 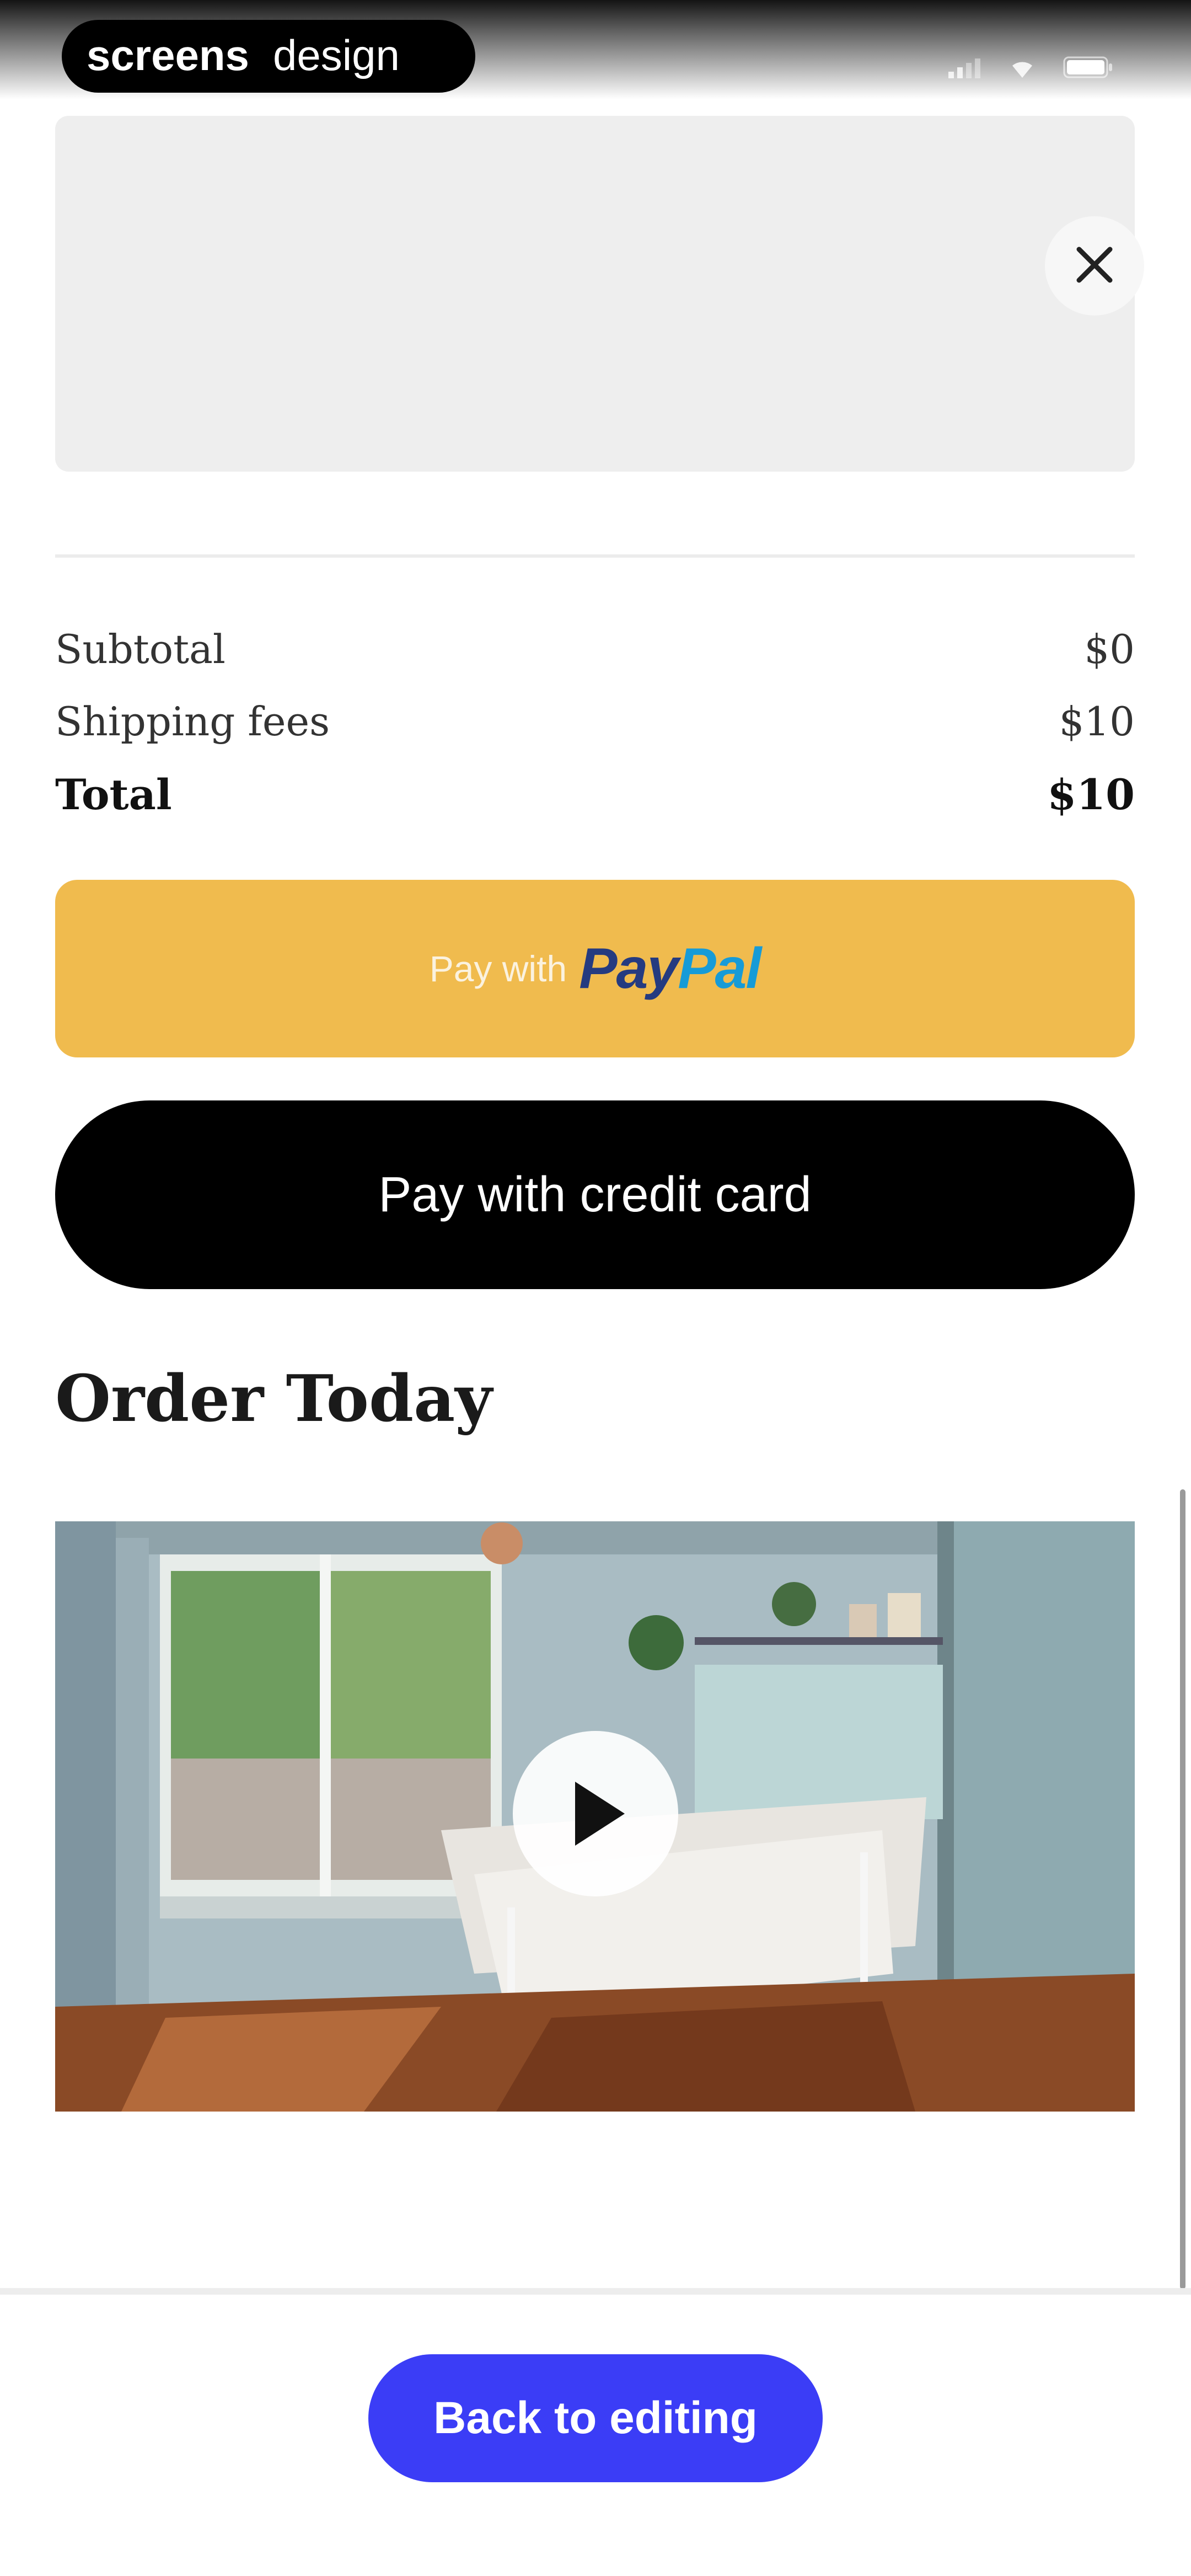 I want to click on back-to-editing-button: Back to editing, so click(x=595, y=2418).